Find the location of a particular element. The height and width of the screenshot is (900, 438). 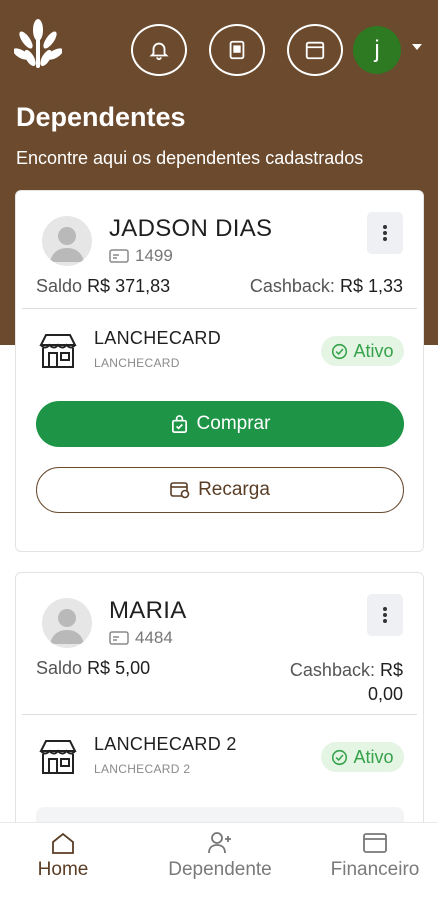

balance-value: R$ 371,83 is located at coordinates (129, 286).